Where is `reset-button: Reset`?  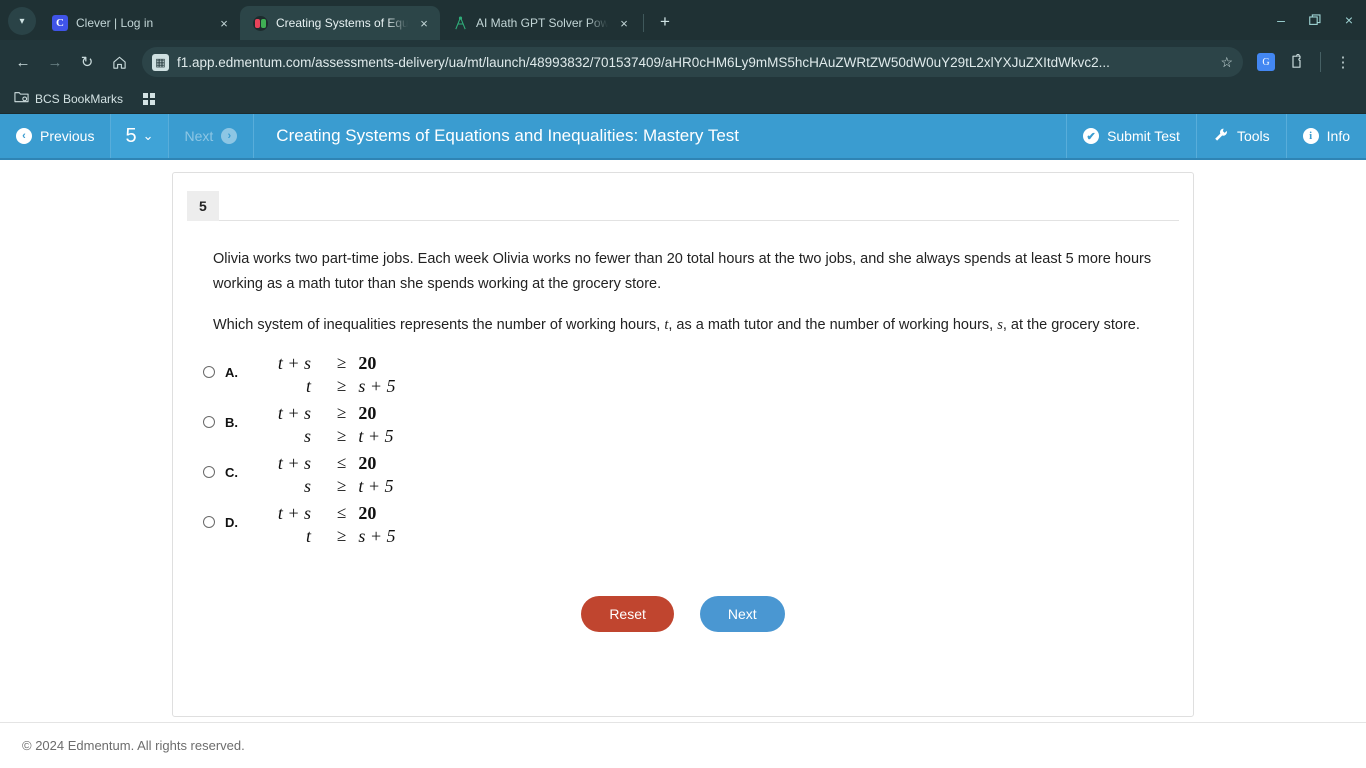
reset-button: Reset is located at coordinates (627, 613).